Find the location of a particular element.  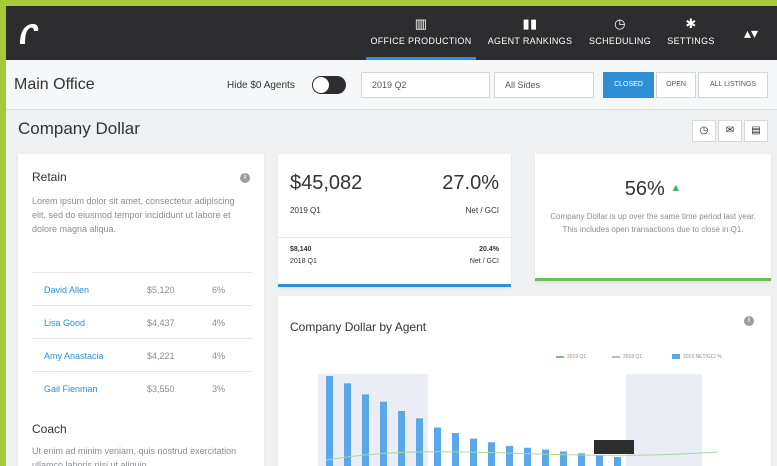

kpi-amount-label: 2019 Q1 is located at coordinates (305, 210).